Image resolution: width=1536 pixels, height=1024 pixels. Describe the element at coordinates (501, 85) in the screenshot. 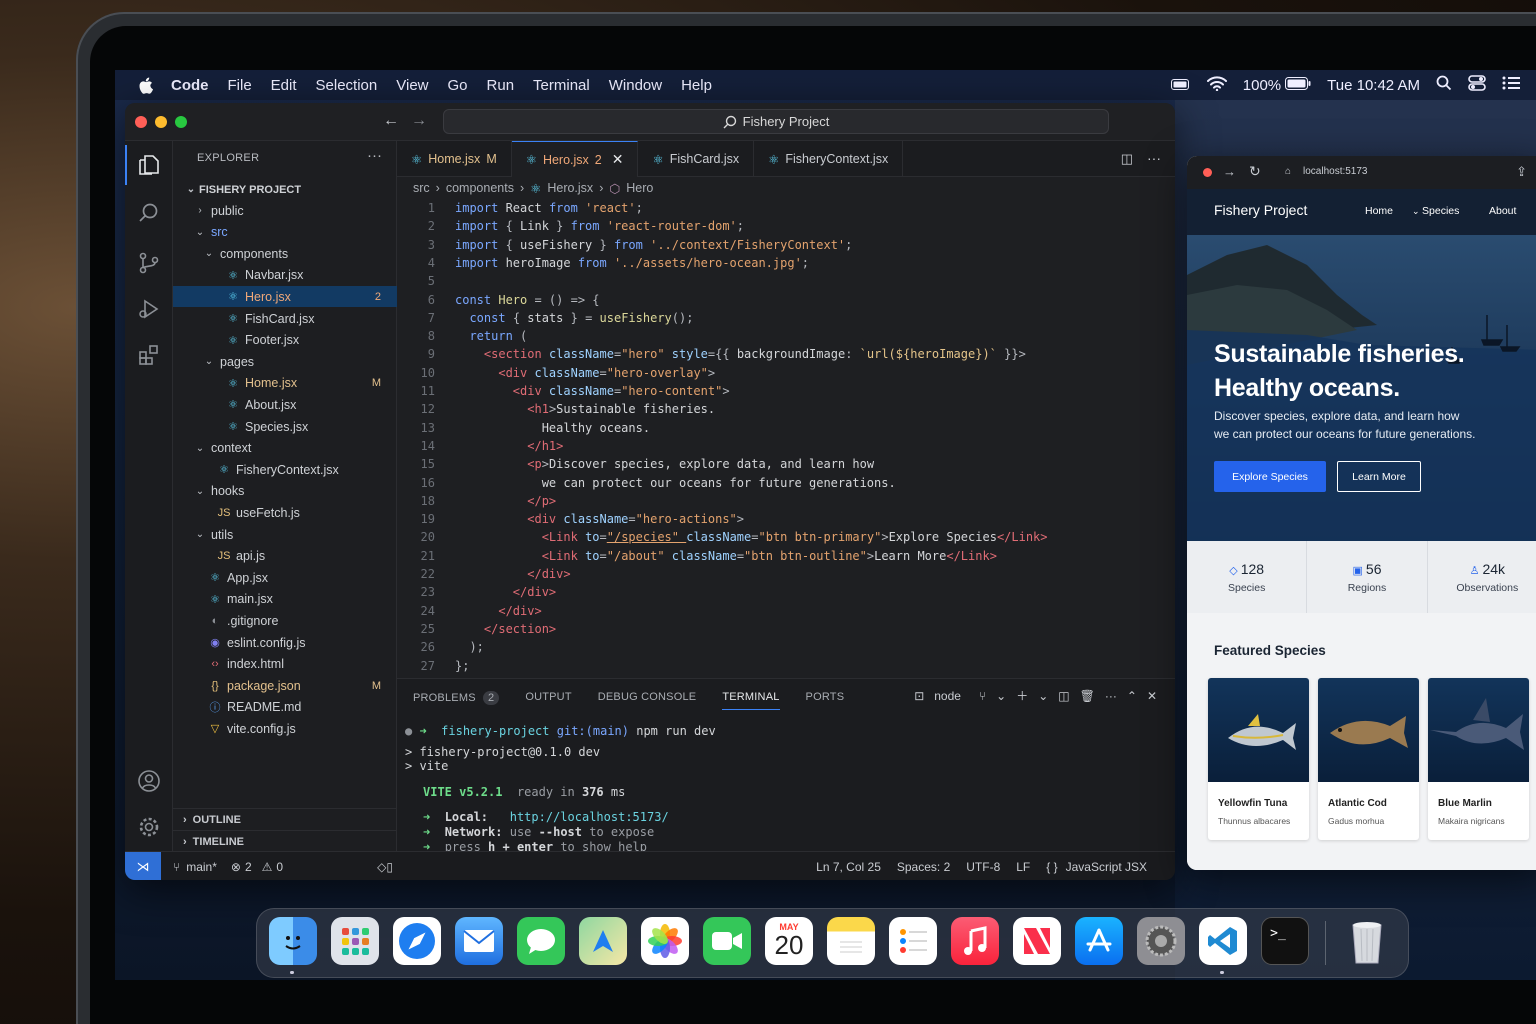

I see `menu-run: Run` at that location.